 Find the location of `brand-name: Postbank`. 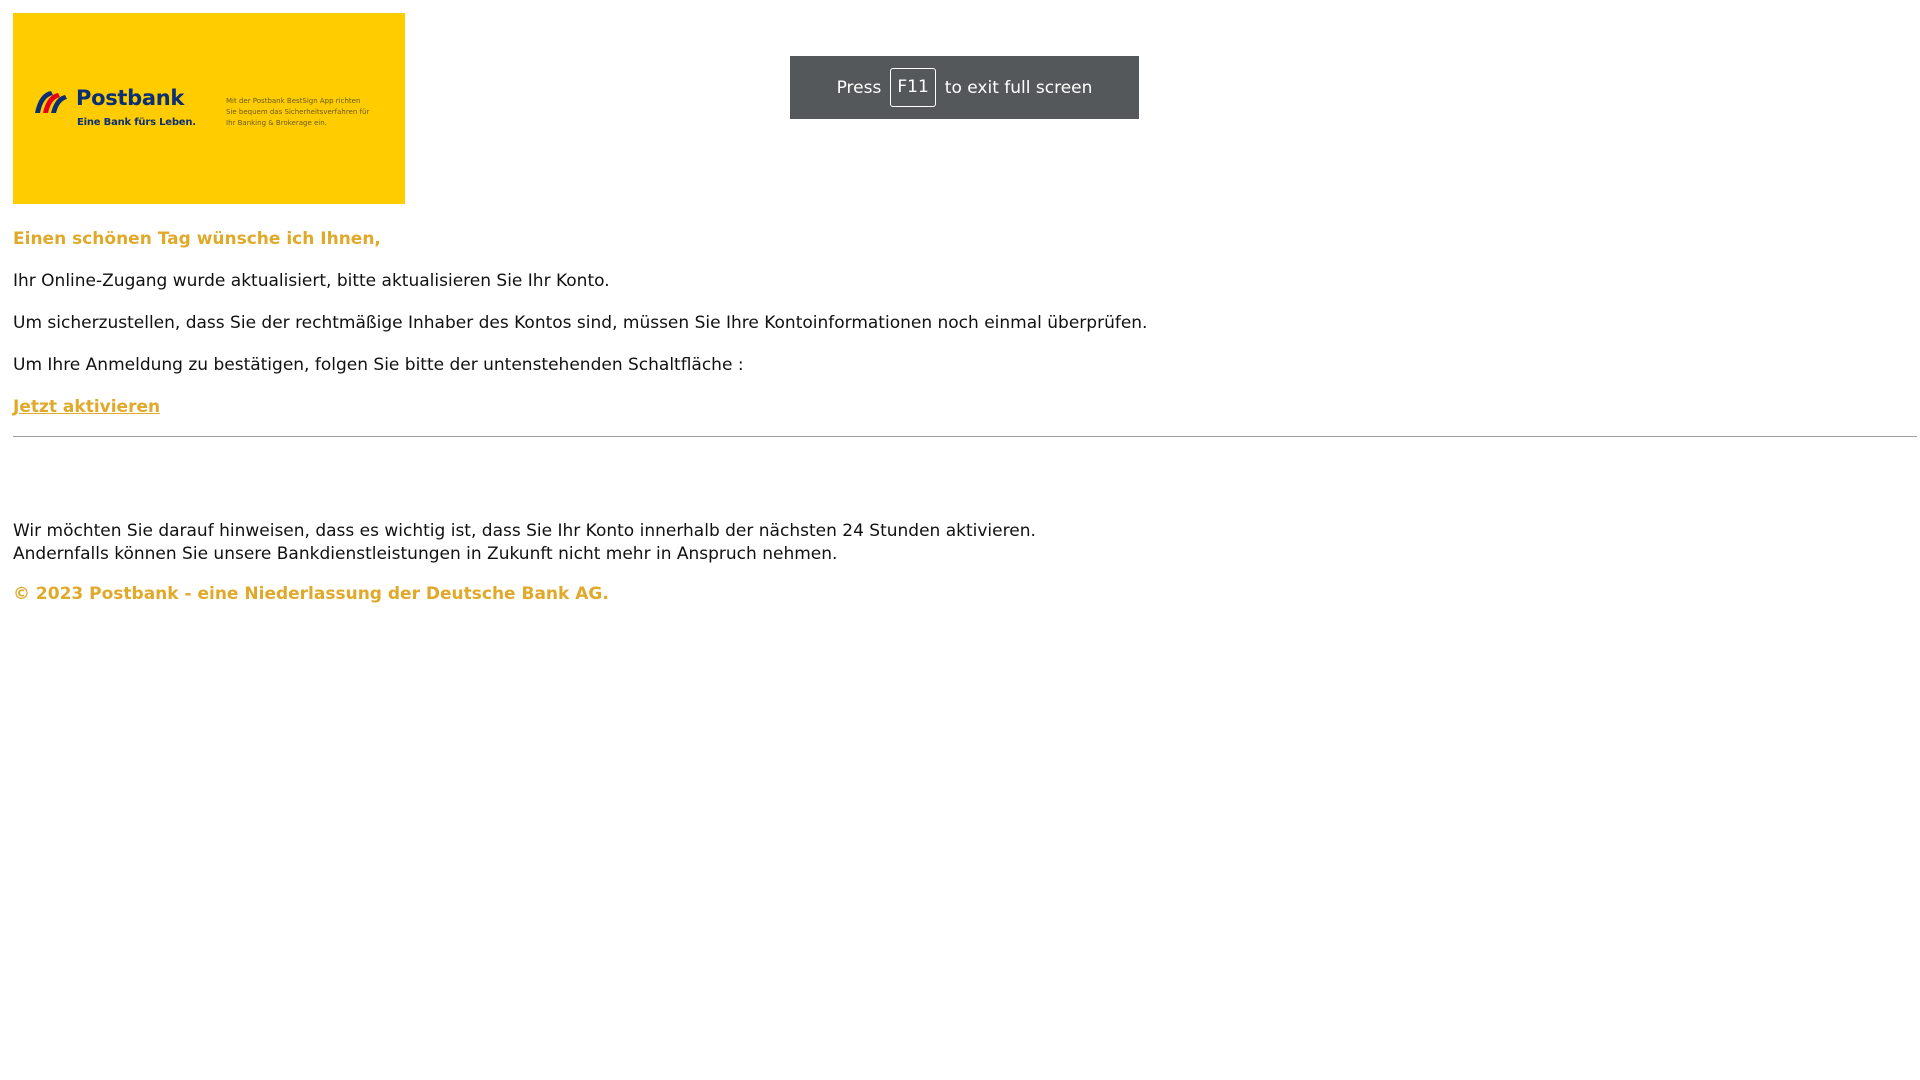

brand-name: Postbank is located at coordinates (130, 98).